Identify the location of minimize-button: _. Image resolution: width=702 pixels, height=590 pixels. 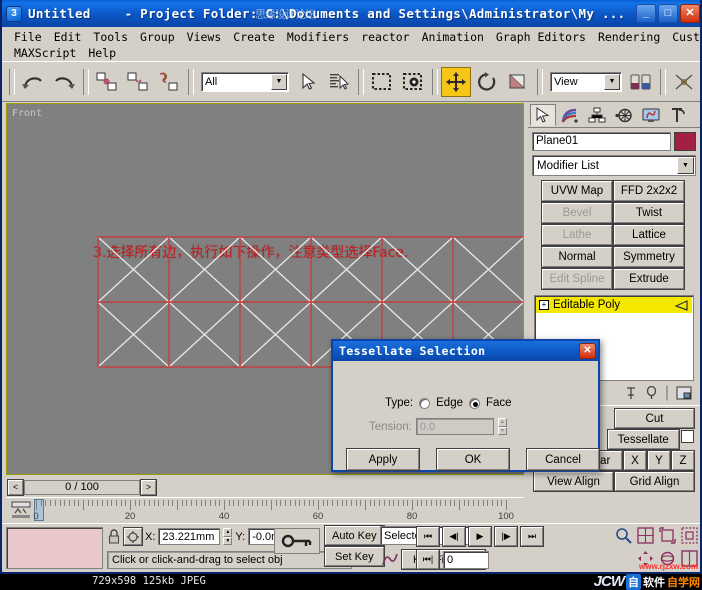
(646, 13).